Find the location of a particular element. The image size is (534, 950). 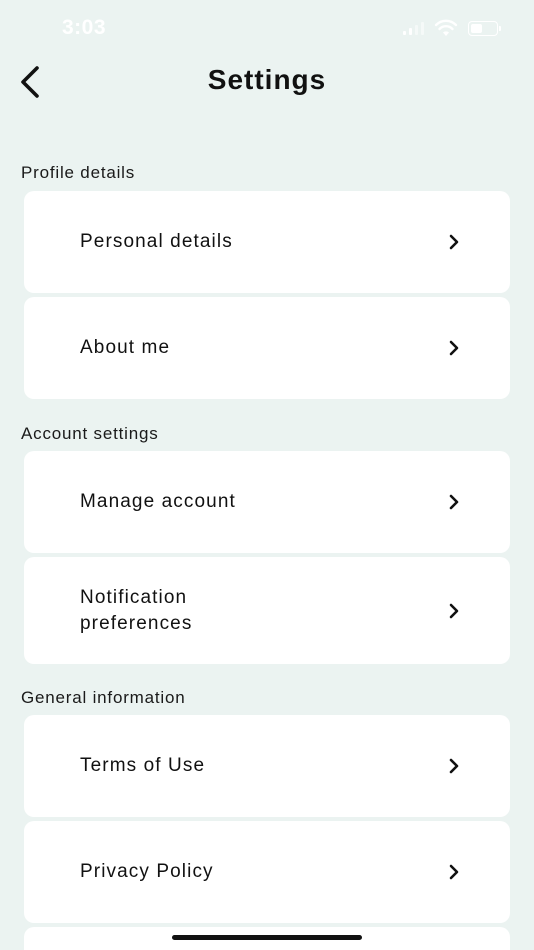

row-label: About me is located at coordinates (125, 347).